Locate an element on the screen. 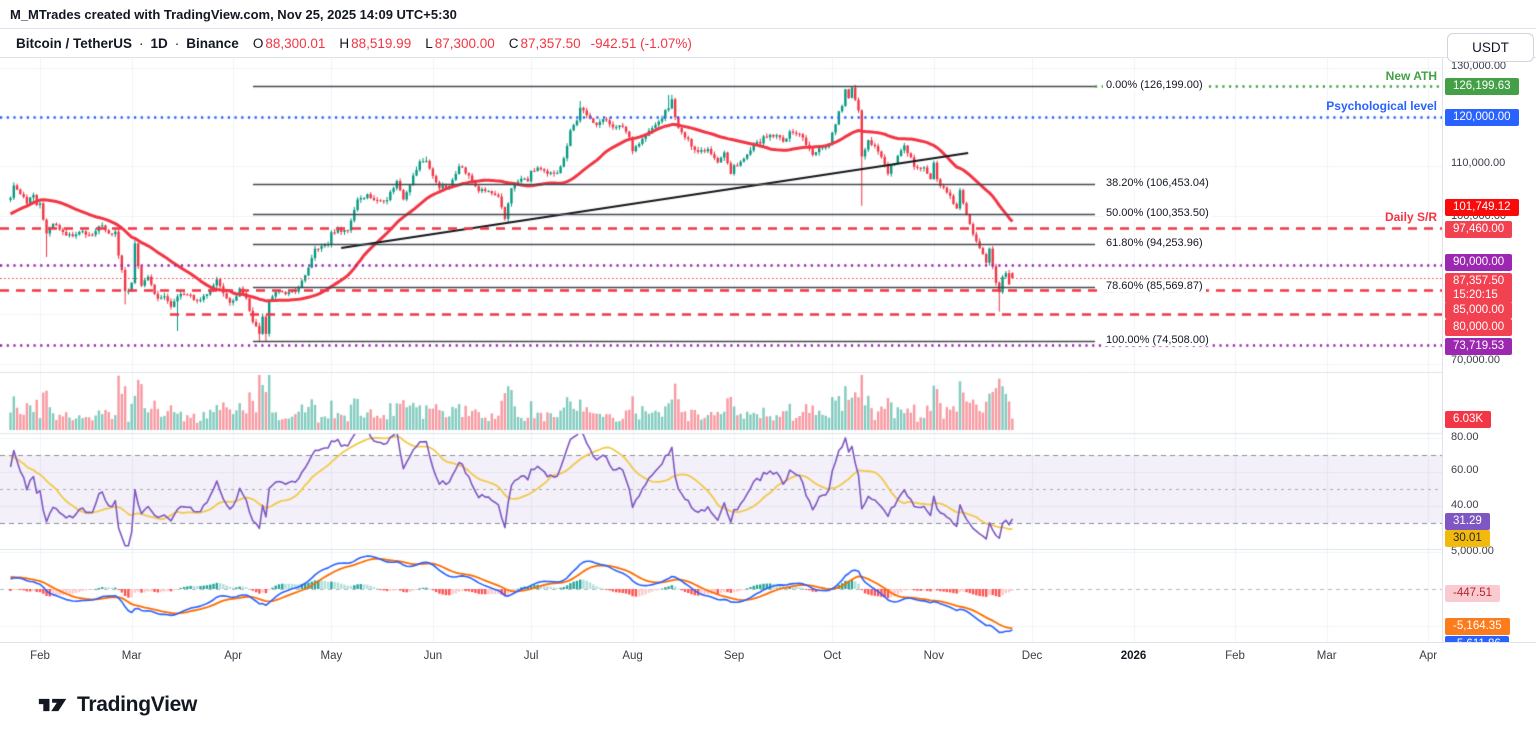  axis-price-badge: 30.01 is located at coordinates (1467, 538).